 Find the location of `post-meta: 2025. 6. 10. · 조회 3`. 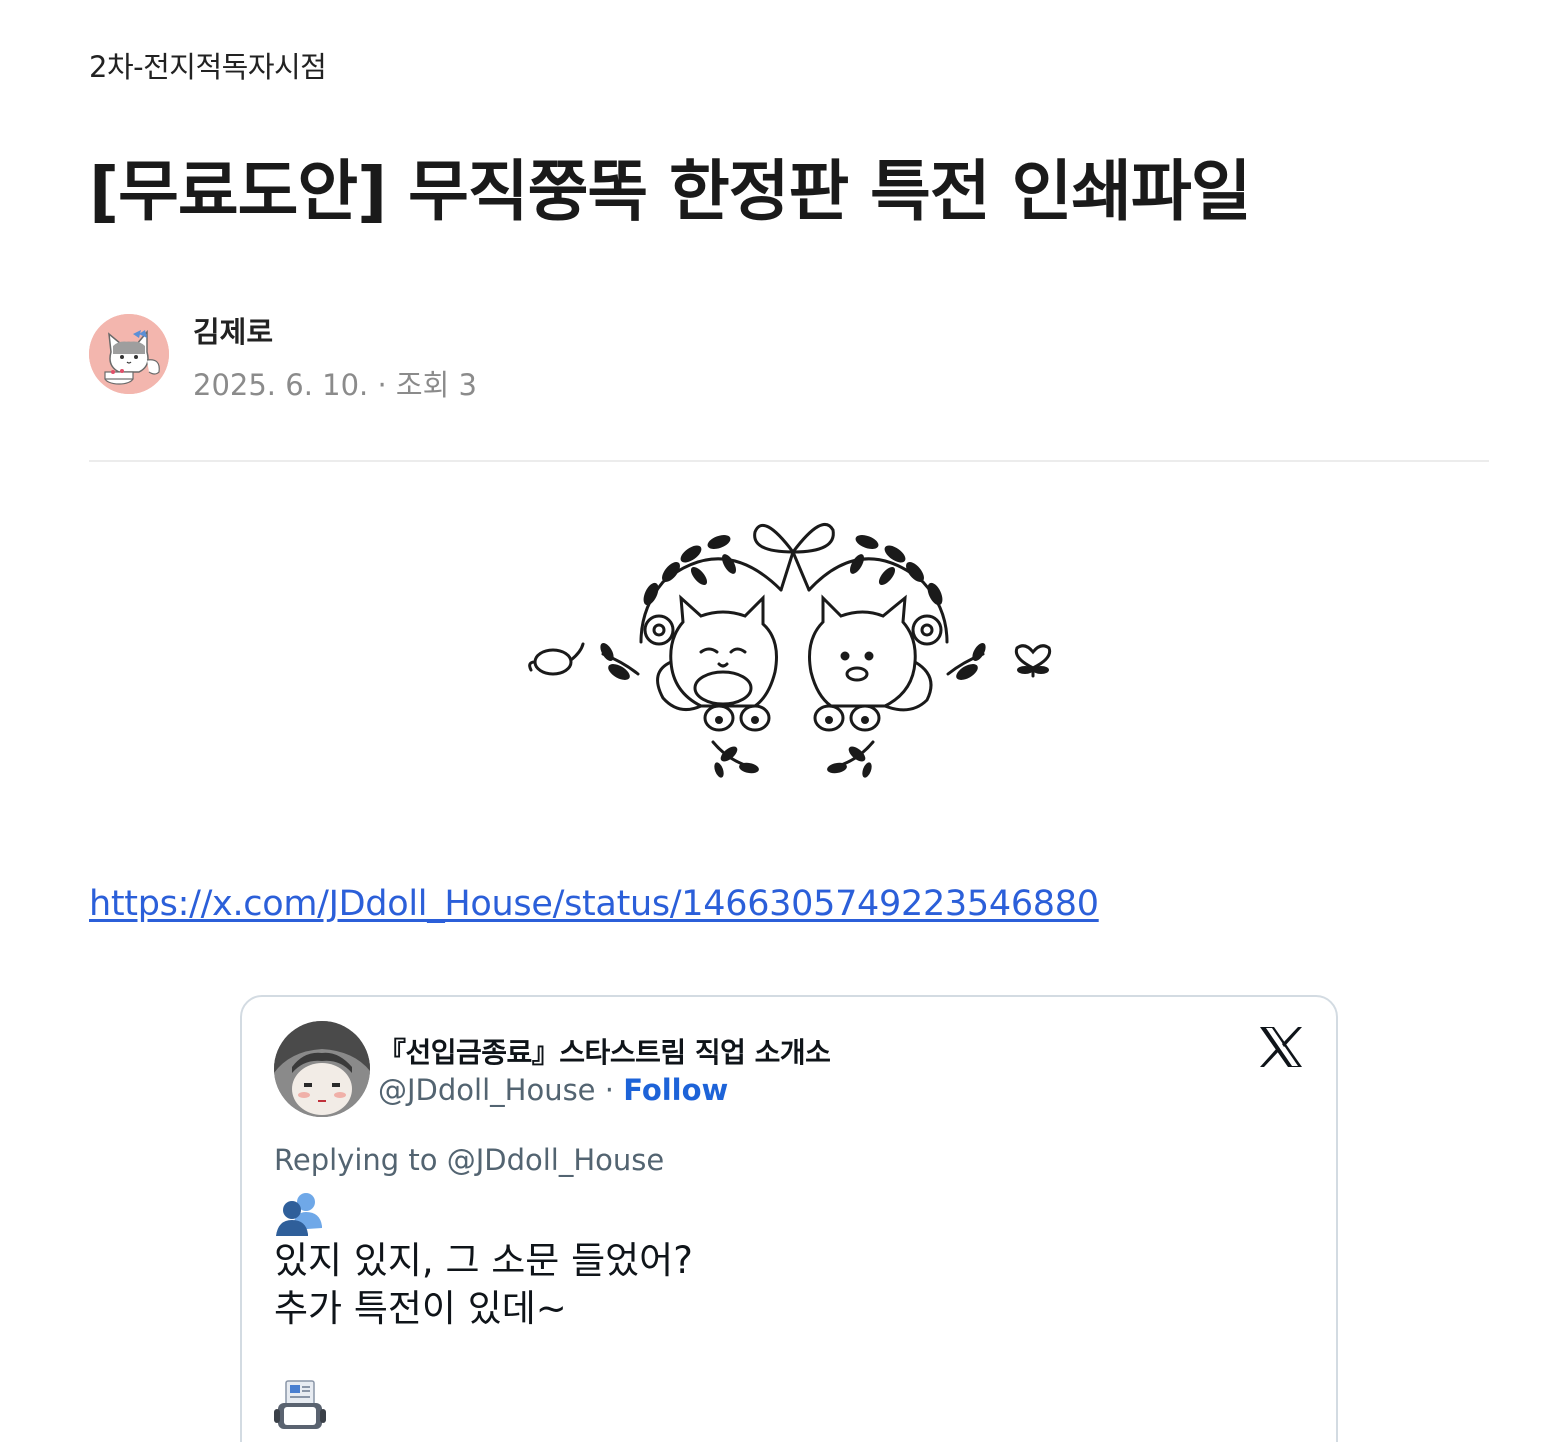

post-meta: 2025. 6. 10. · 조회 3 is located at coordinates (335, 383).